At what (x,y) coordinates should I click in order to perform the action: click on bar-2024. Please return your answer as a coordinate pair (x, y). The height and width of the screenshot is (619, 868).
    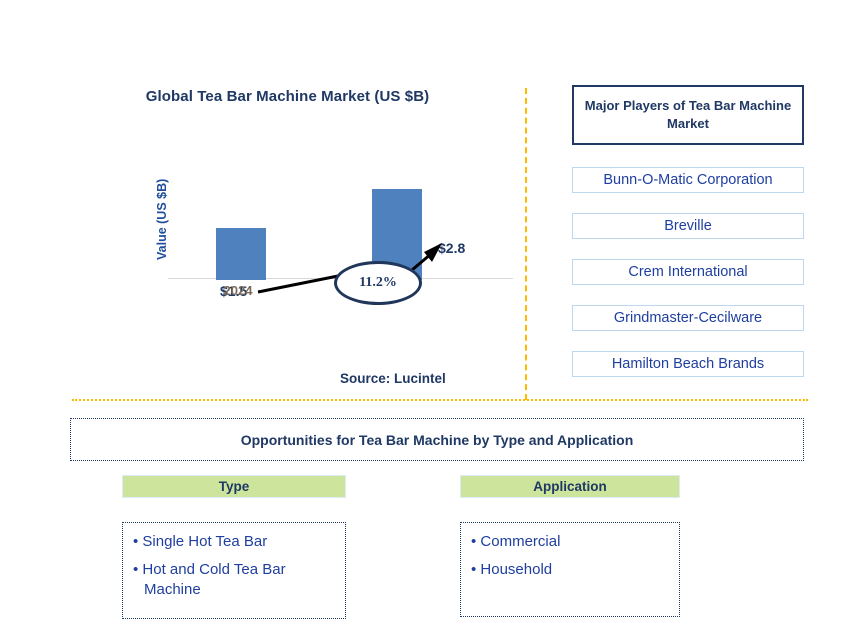
    Looking at the image, I should click on (241, 254).